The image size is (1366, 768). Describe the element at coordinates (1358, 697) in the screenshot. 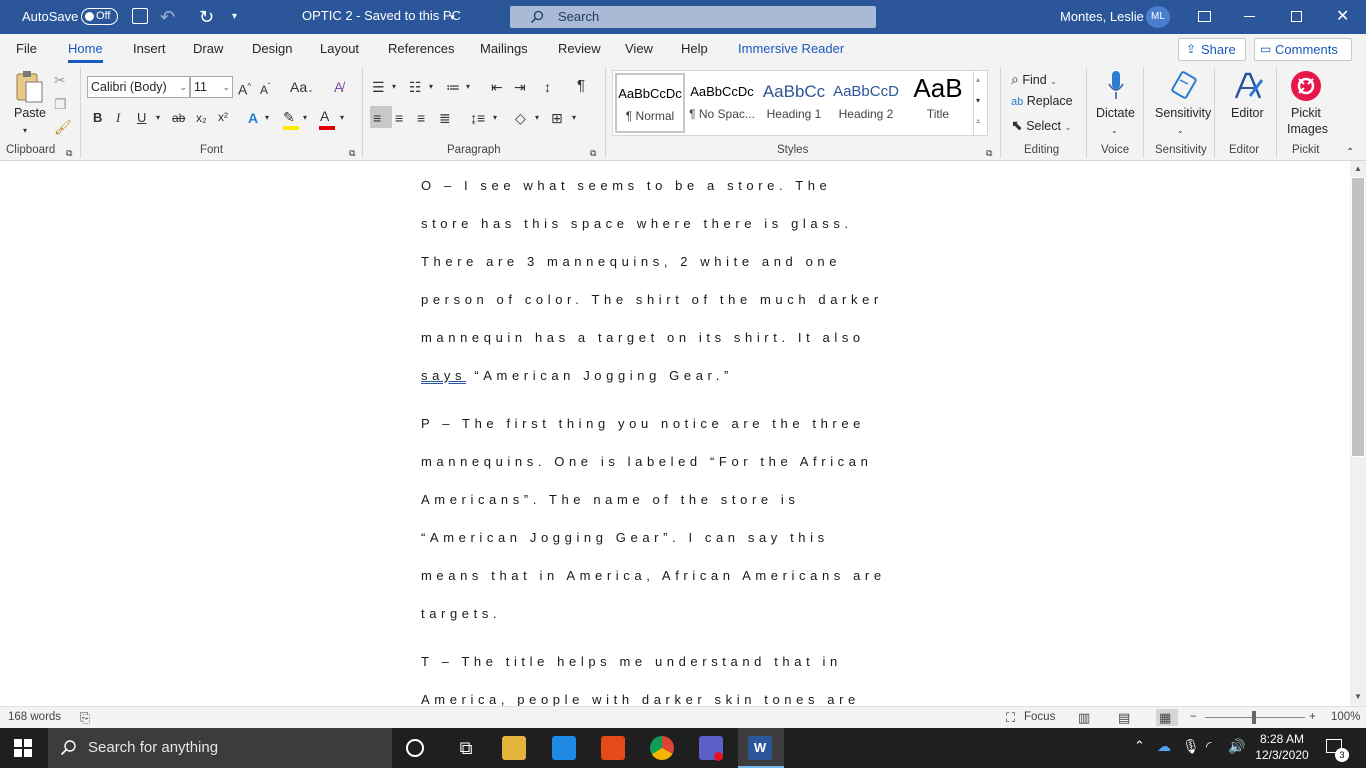

I see `scroll-down-icon: ▼` at that location.